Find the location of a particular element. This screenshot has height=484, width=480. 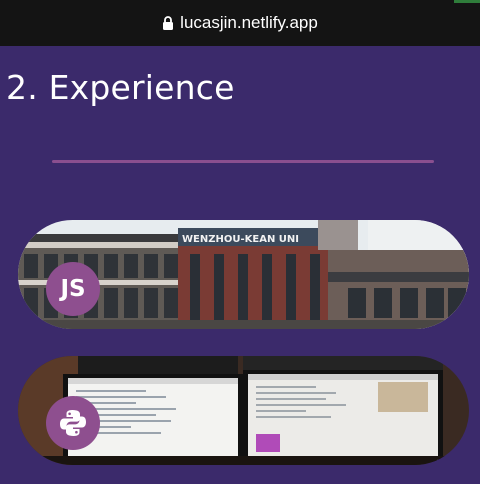

section-title: 2. Experience is located at coordinates (120, 87).